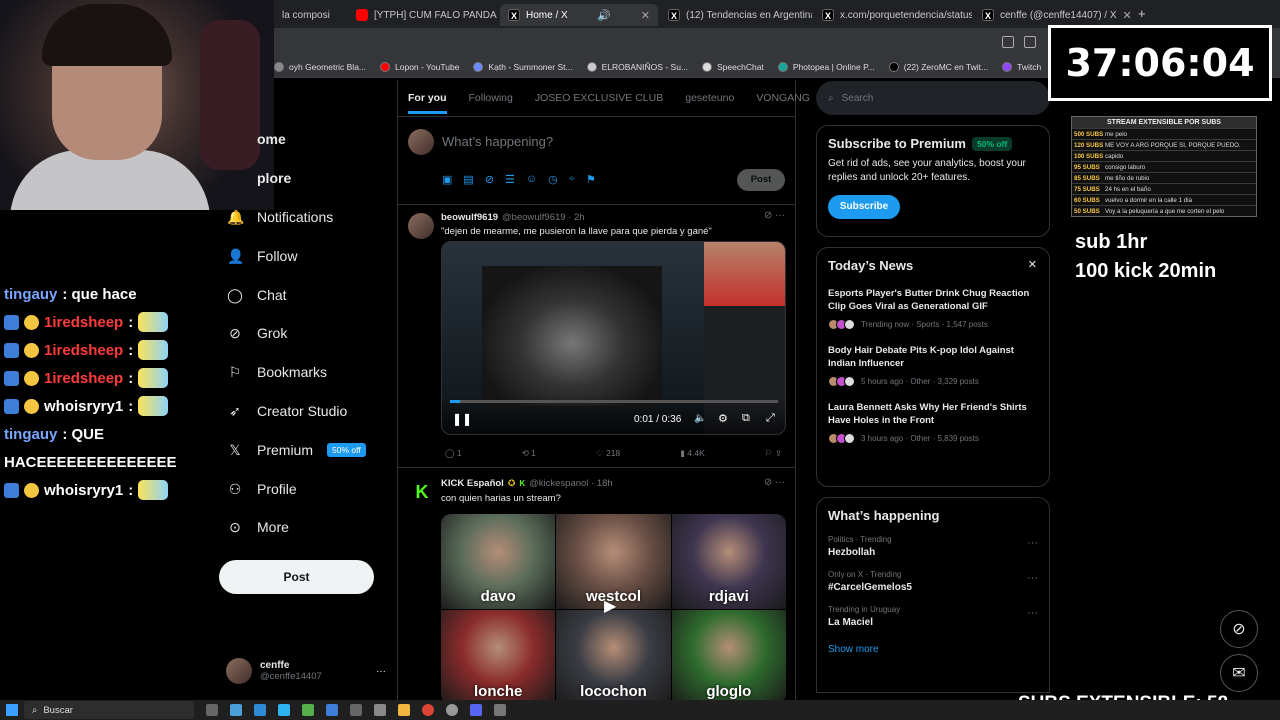 This screenshot has width=1280, height=720. Describe the element at coordinates (692, 453) in the screenshot. I see `views-icon: ▮ 4.4K` at that location.